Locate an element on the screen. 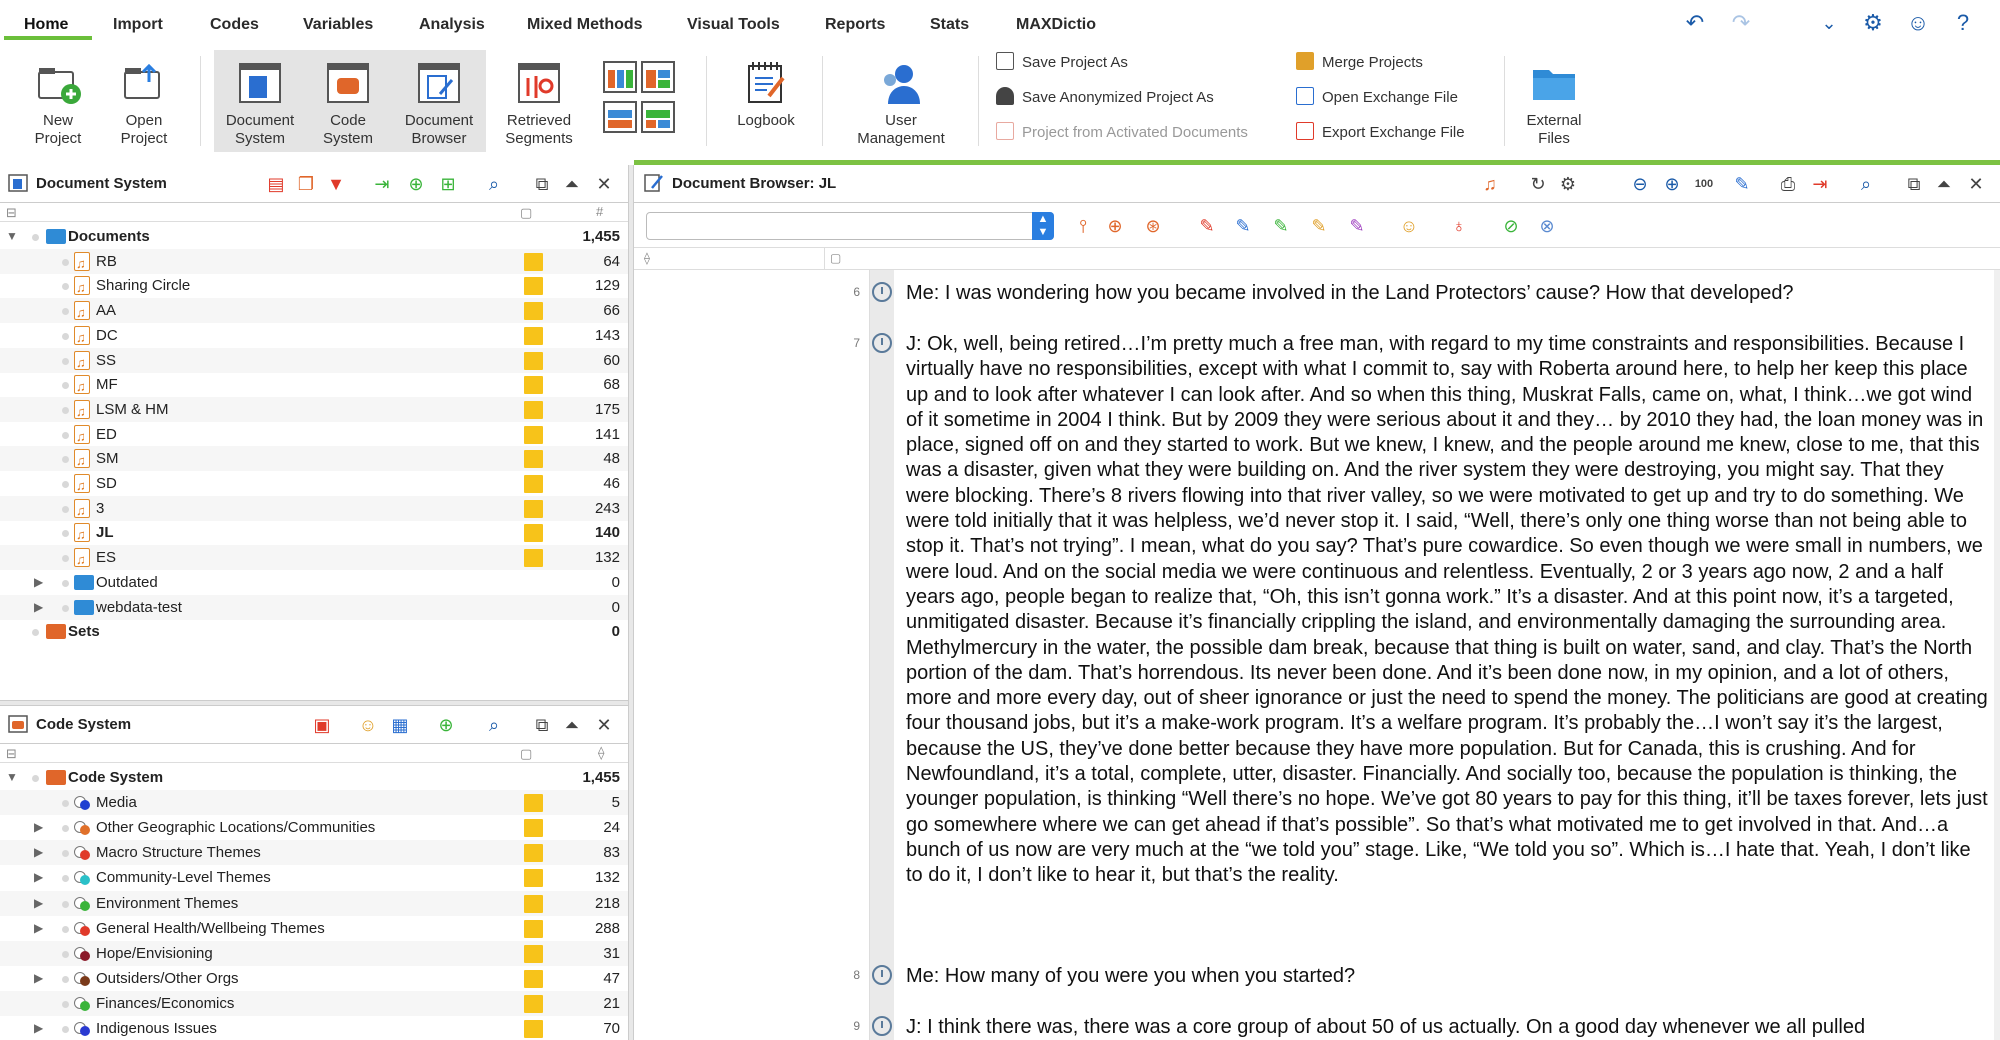  settings-icon: ⚙ is located at coordinates (1568, 184).